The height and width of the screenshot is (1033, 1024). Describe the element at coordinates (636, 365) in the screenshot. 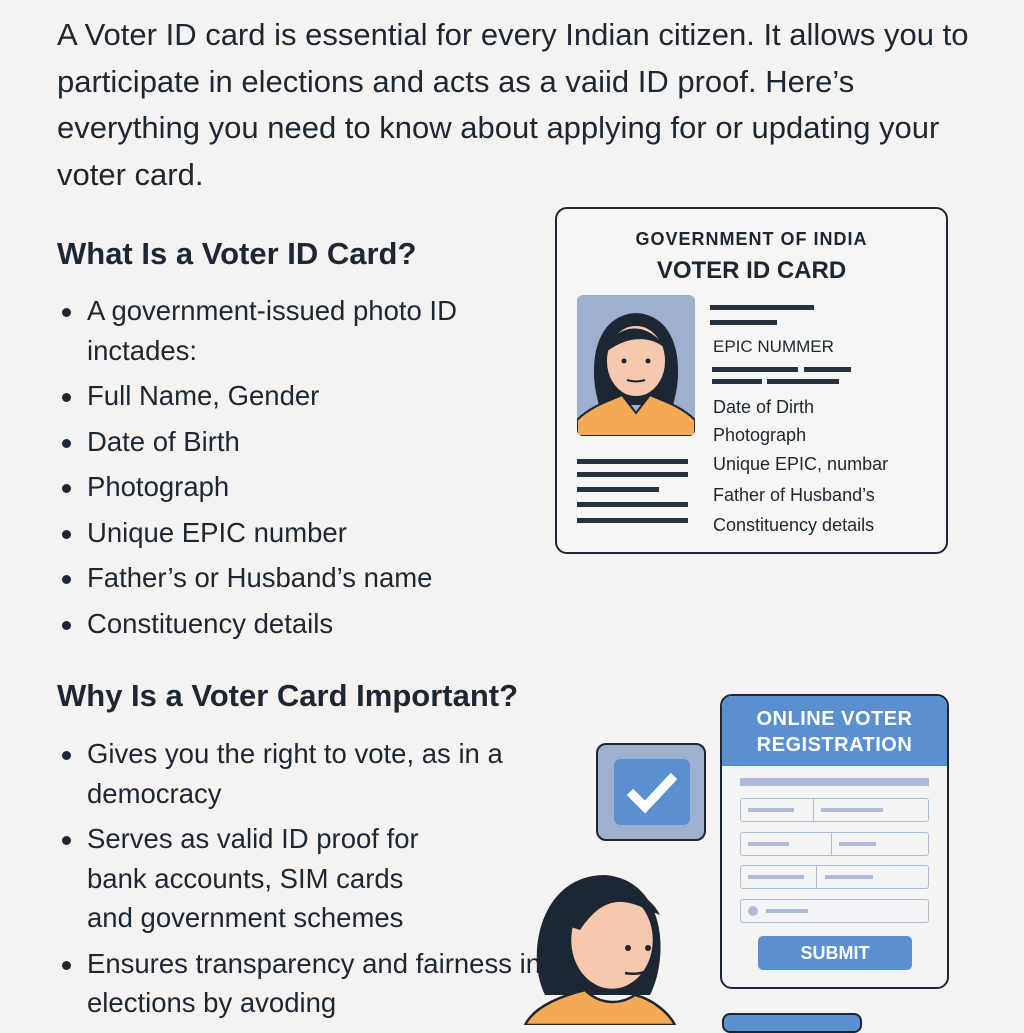

I see `person-photo-icon` at that location.